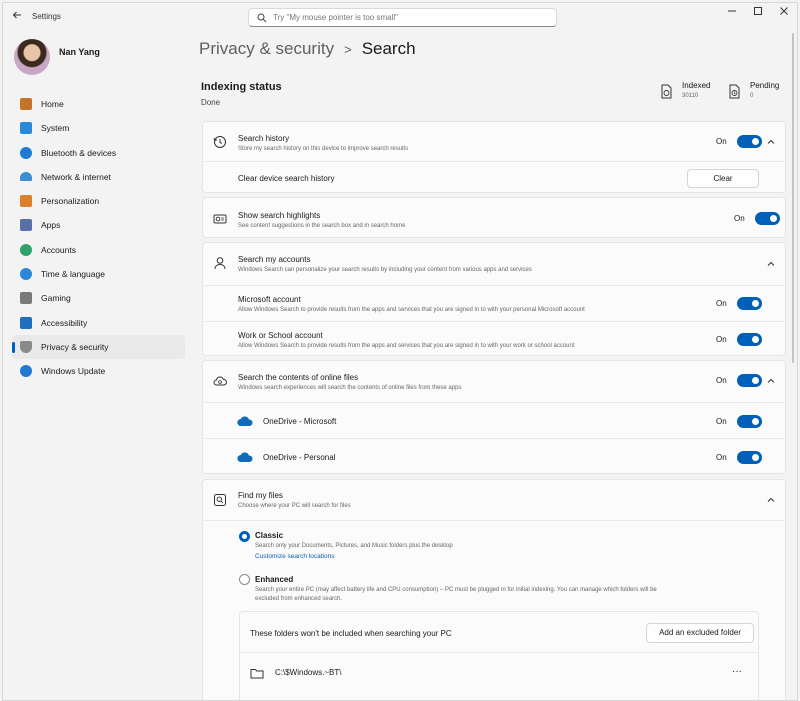 This screenshot has width=800, height=701. What do you see at coordinates (245, 421) in the screenshot?
I see `onedrive-icon` at bounding box center [245, 421].